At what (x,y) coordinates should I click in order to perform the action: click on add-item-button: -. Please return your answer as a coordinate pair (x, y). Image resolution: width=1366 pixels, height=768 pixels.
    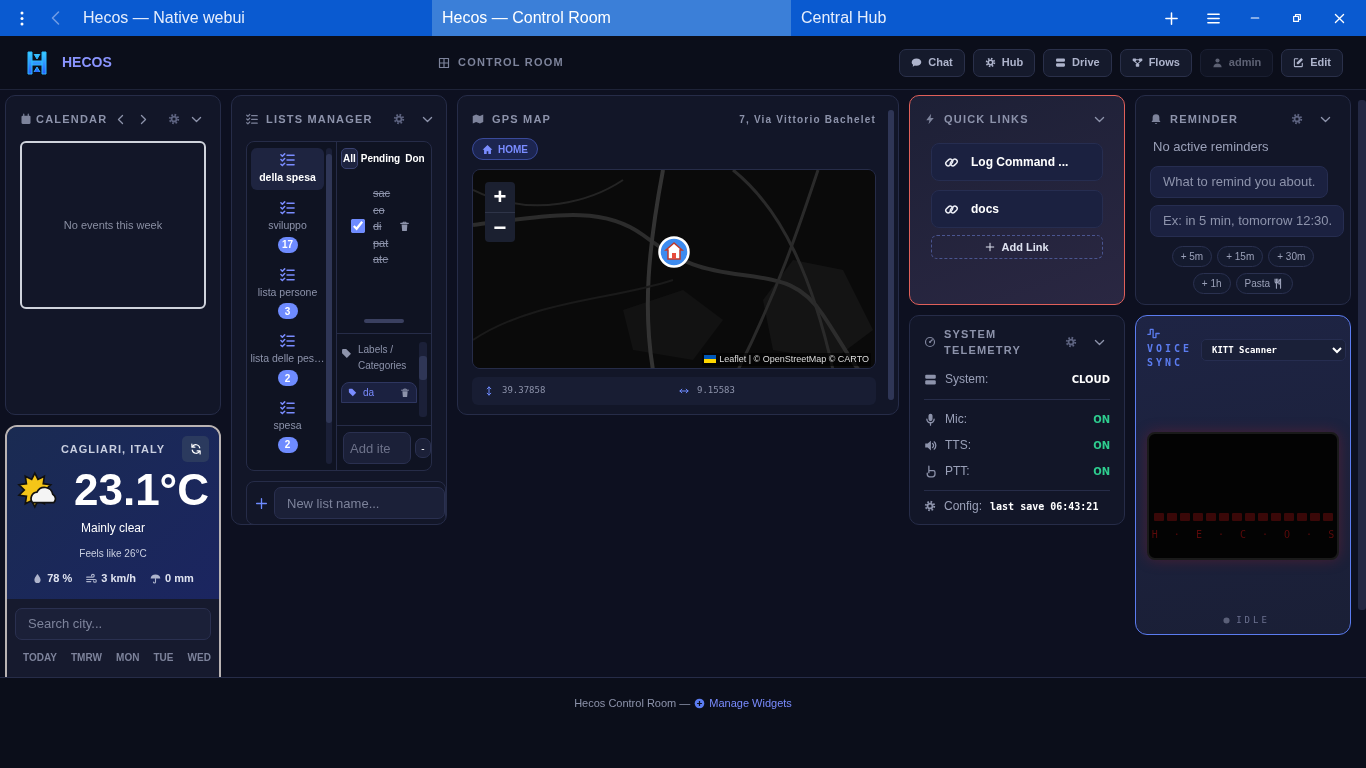
    Looking at the image, I should click on (423, 448).